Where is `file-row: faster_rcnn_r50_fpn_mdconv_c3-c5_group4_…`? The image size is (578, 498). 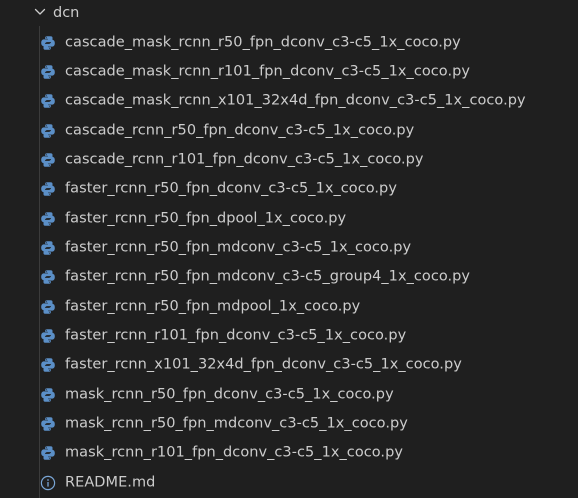
file-row: faster_rcnn_r50_fpn_mdconv_c3-c5_group4_… is located at coordinates (289, 277).